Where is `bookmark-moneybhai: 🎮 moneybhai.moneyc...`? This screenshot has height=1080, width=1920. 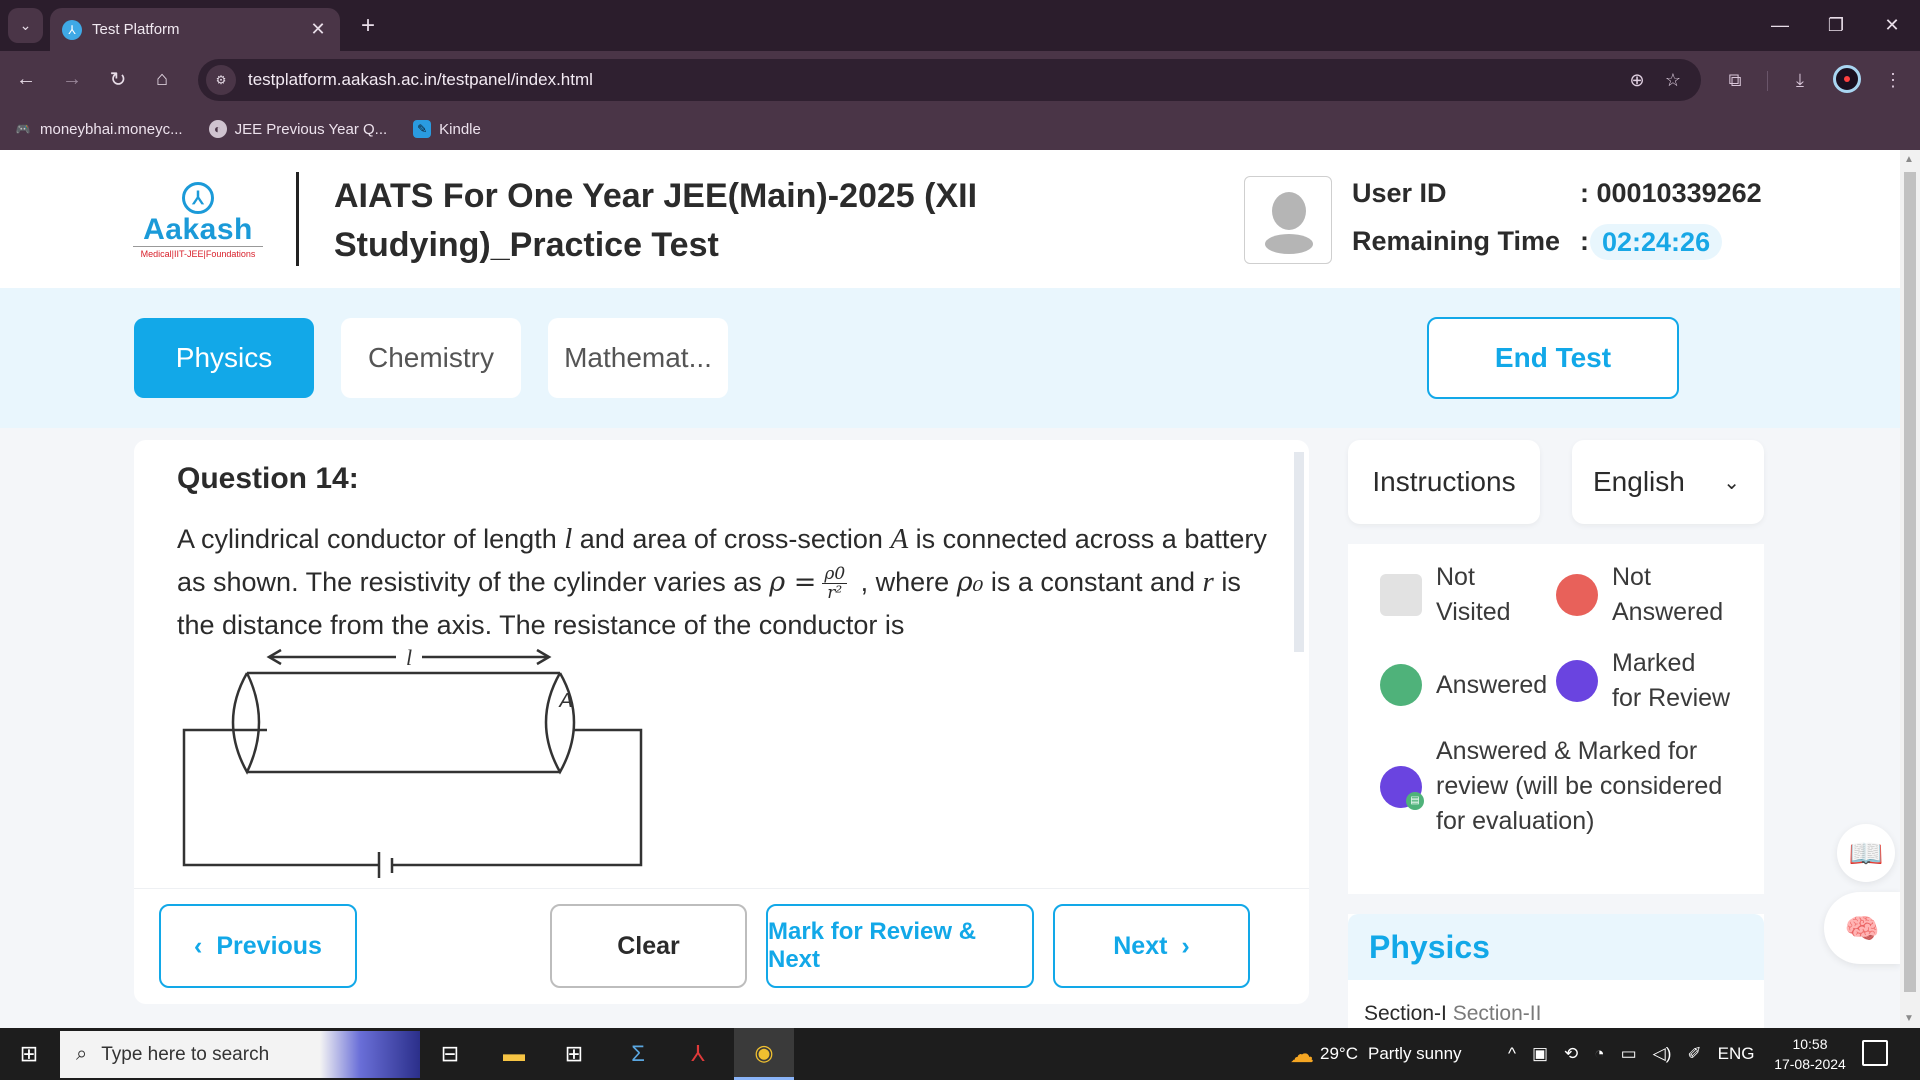
bookmark-moneybhai: 🎮 moneybhai.moneyc... is located at coordinates (98, 129).